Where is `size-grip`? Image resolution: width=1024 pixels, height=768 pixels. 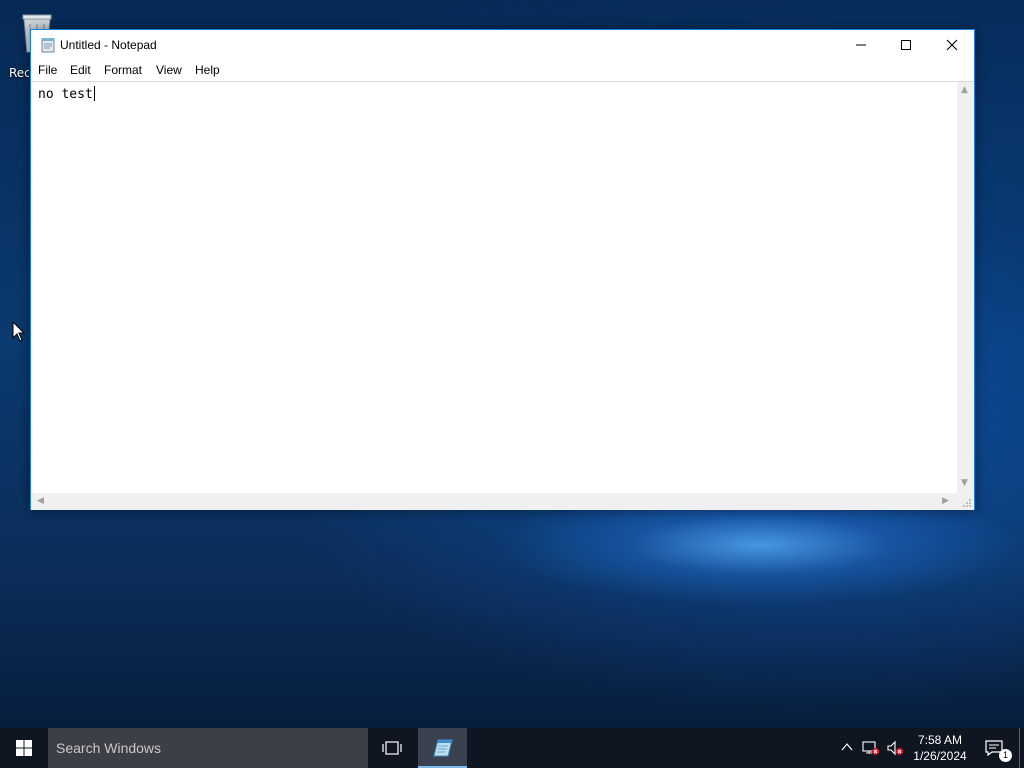 size-grip is located at coordinates (965, 501).